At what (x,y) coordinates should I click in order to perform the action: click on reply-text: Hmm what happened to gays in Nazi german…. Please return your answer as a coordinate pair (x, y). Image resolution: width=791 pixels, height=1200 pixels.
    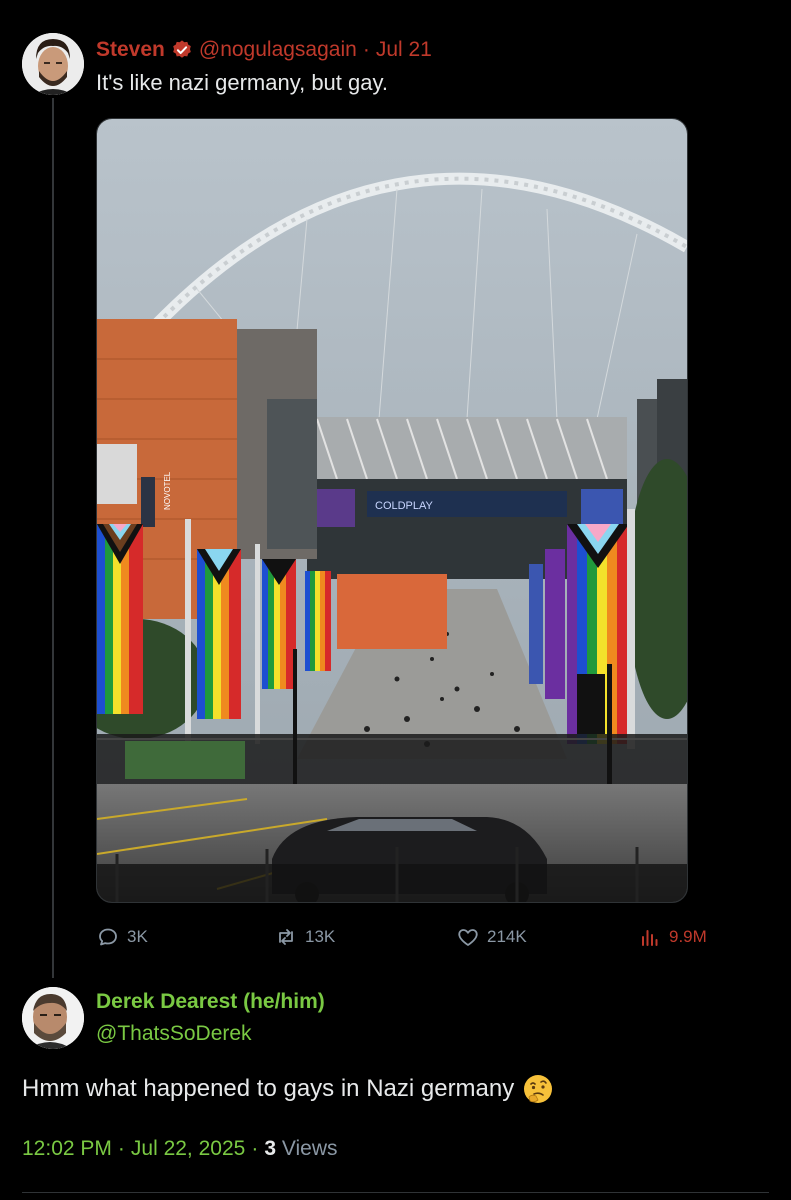
    Looking at the image, I should click on (268, 1088).